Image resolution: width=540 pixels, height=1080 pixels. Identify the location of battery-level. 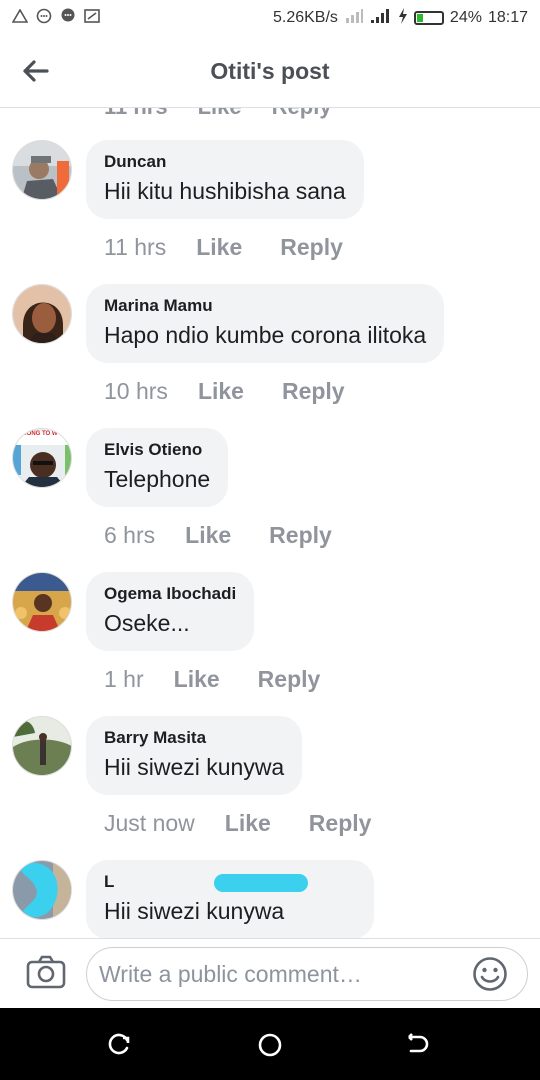
(419, 18).